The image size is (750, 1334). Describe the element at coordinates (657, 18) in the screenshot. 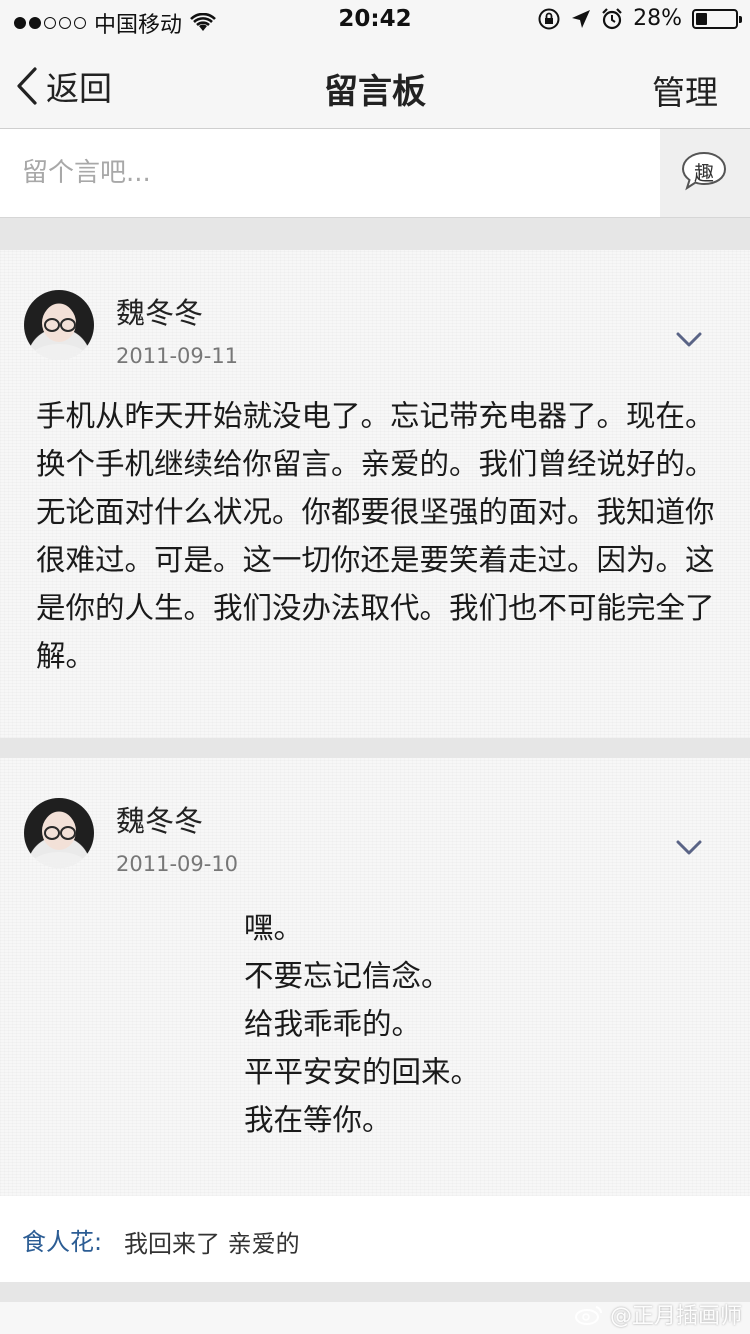

I see `battery-percent: 28%` at that location.